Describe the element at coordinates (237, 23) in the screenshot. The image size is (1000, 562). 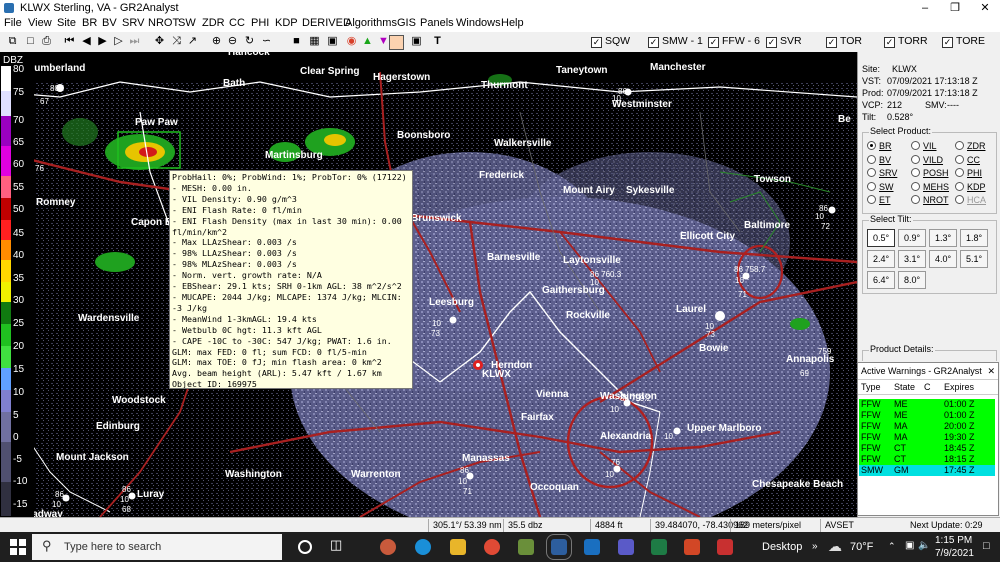
I see `menu-cc: CC` at that location.